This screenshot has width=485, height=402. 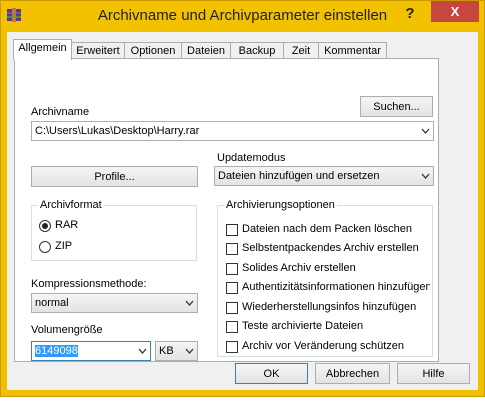 I want to click on checkbox-lock, so click(x=232, y=347).